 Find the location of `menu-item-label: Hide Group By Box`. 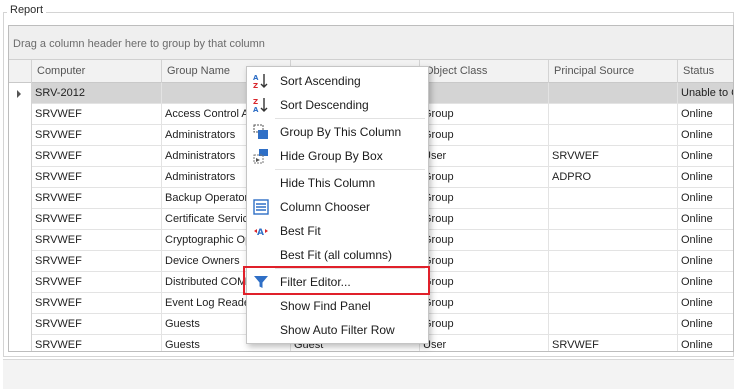

menu-item-label: Hide Group By Box is located at coordinates (331, 156).